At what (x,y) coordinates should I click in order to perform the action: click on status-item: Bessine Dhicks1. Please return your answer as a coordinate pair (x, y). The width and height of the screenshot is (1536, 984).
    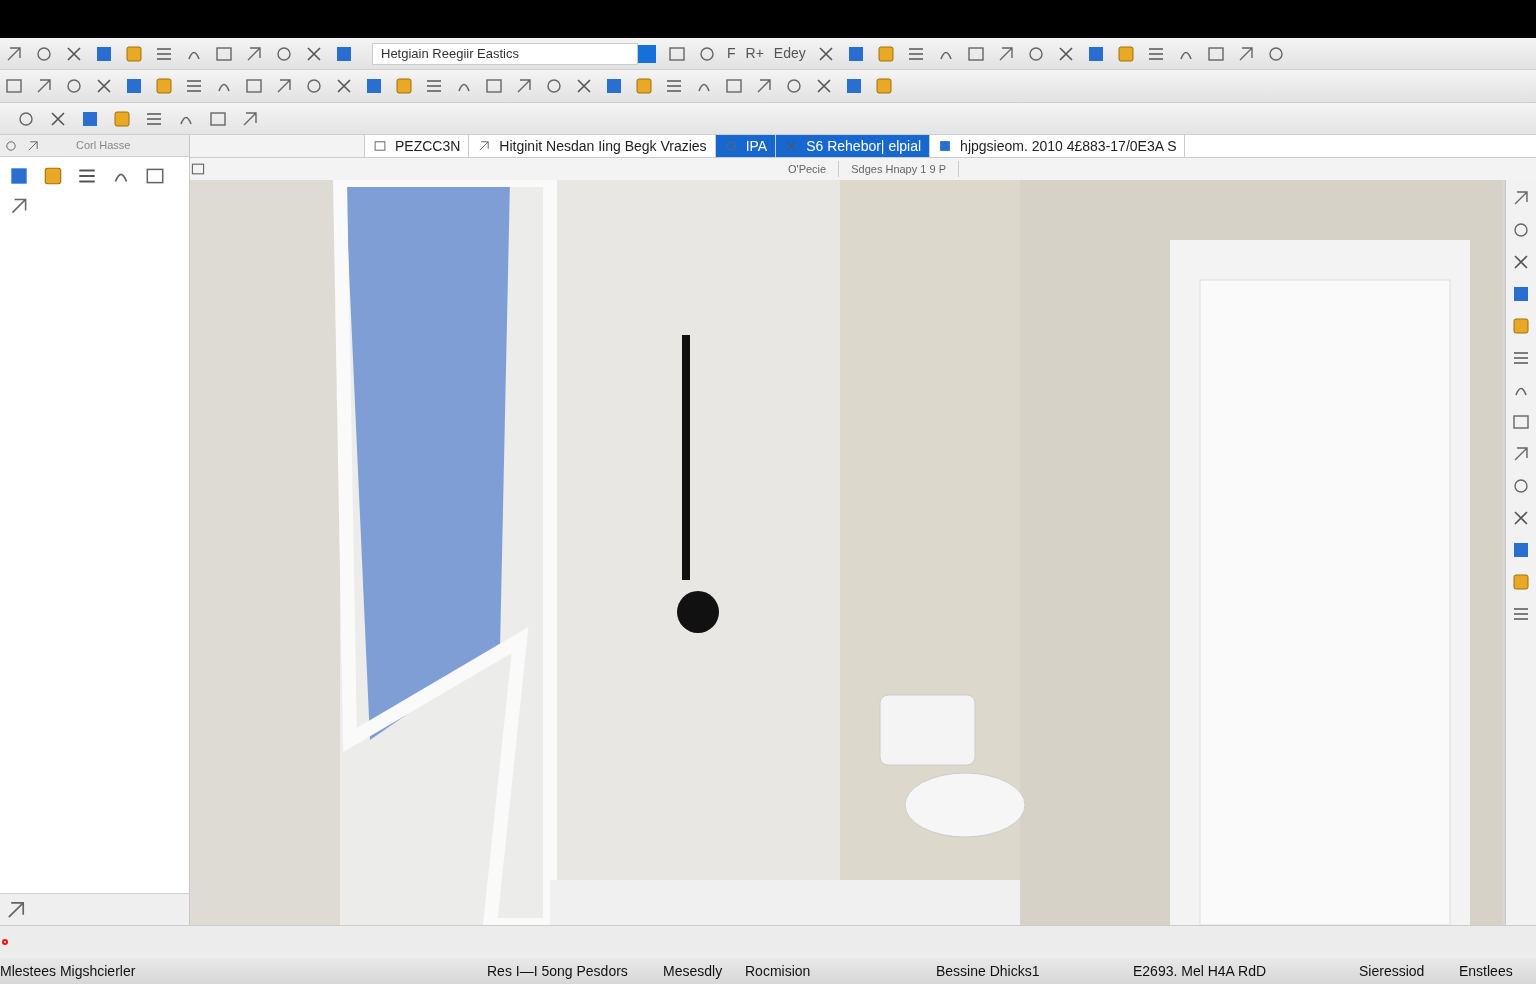
    Looking at the image, I should click on (988, 971).